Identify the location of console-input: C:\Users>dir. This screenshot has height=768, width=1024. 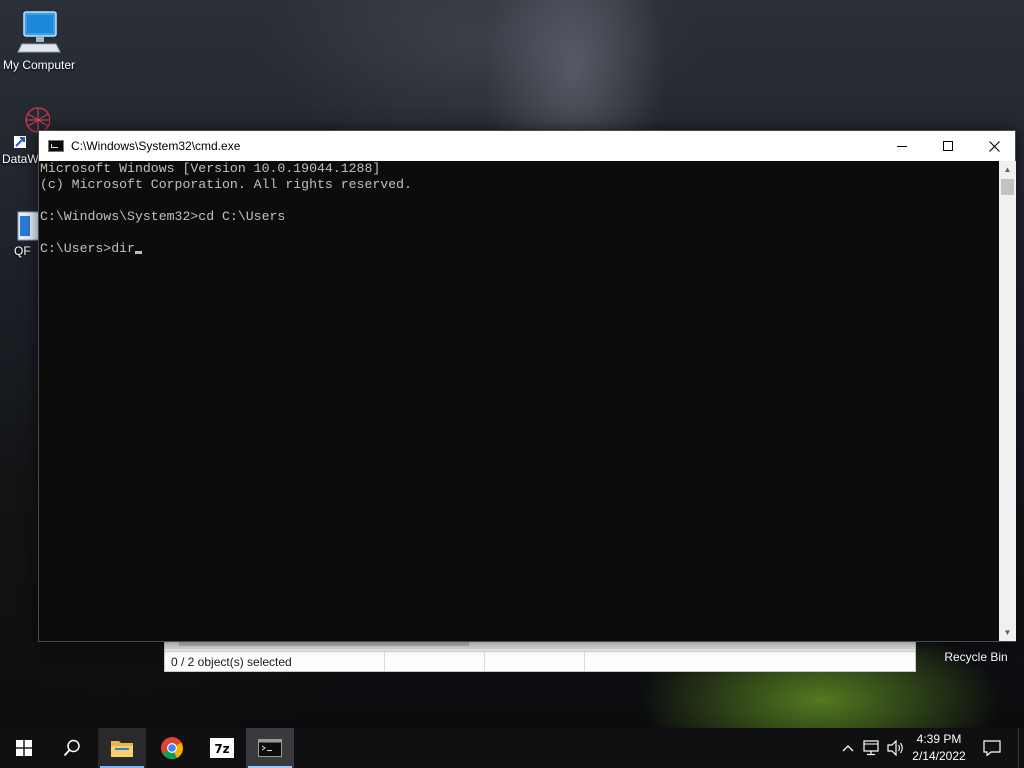
(87, 248).